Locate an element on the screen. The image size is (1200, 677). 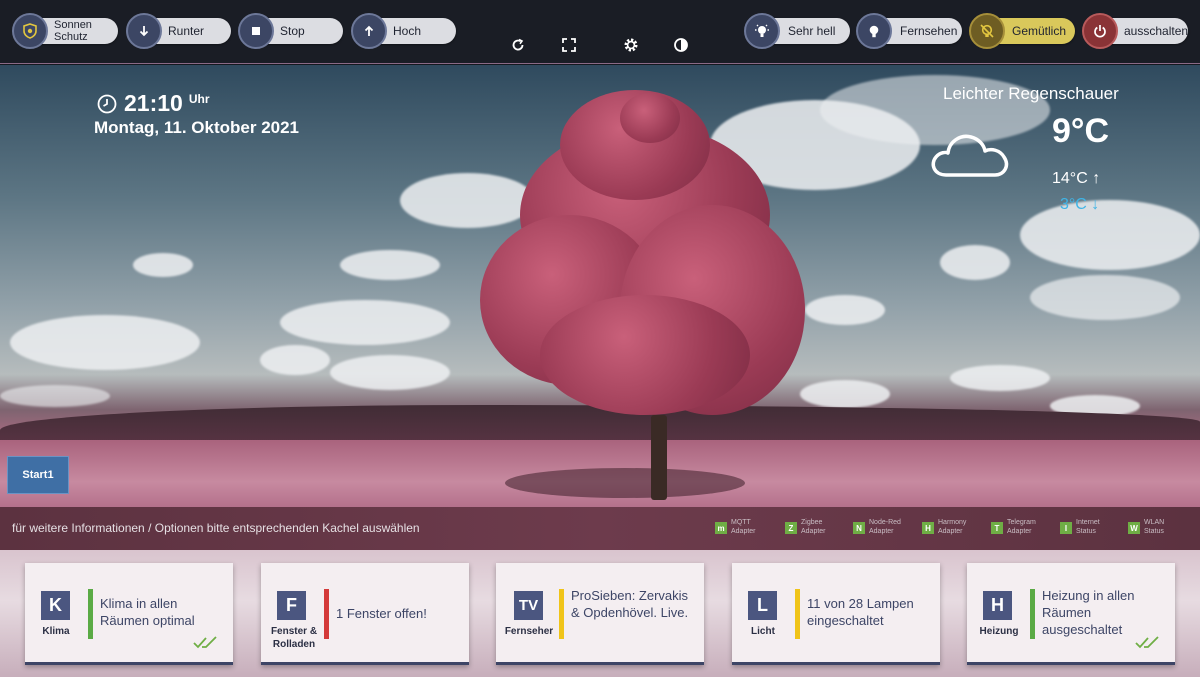
internet-status-icon: I is located at coordinates (1066, 528).